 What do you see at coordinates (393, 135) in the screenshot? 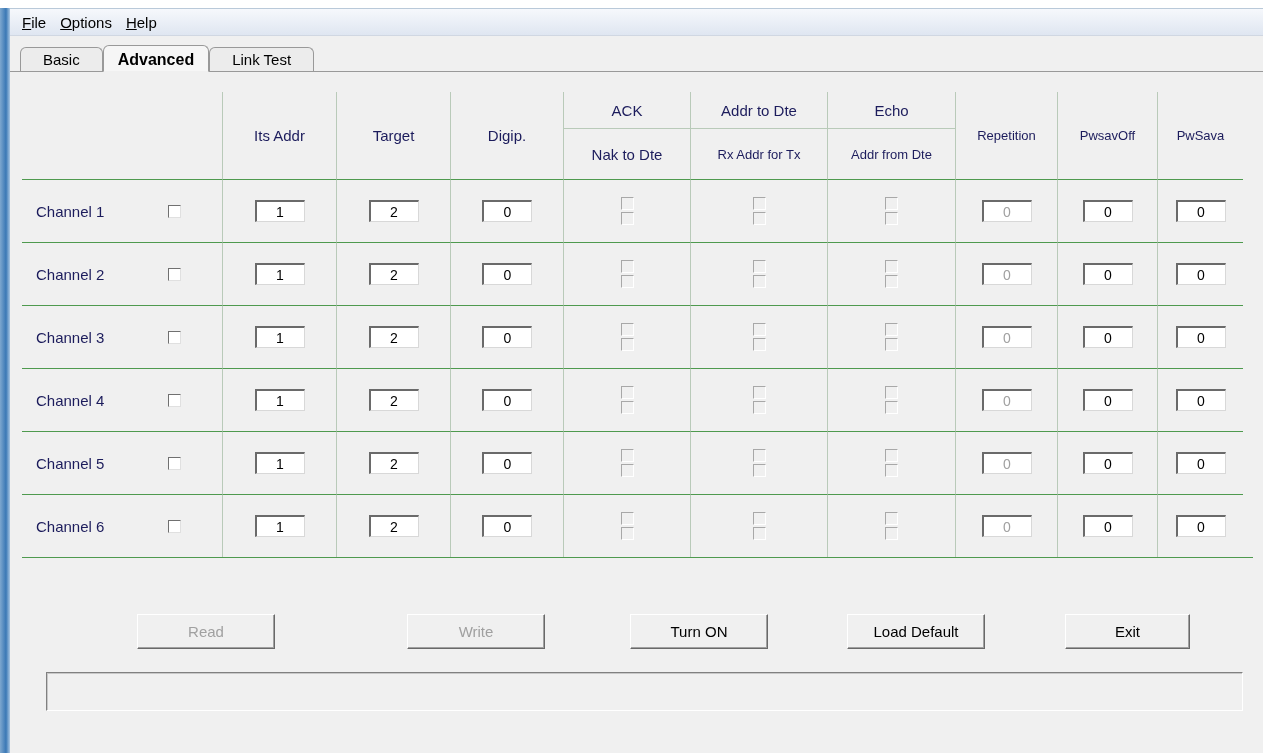
I see `column-header: Target` at bounding box center [393, 135].